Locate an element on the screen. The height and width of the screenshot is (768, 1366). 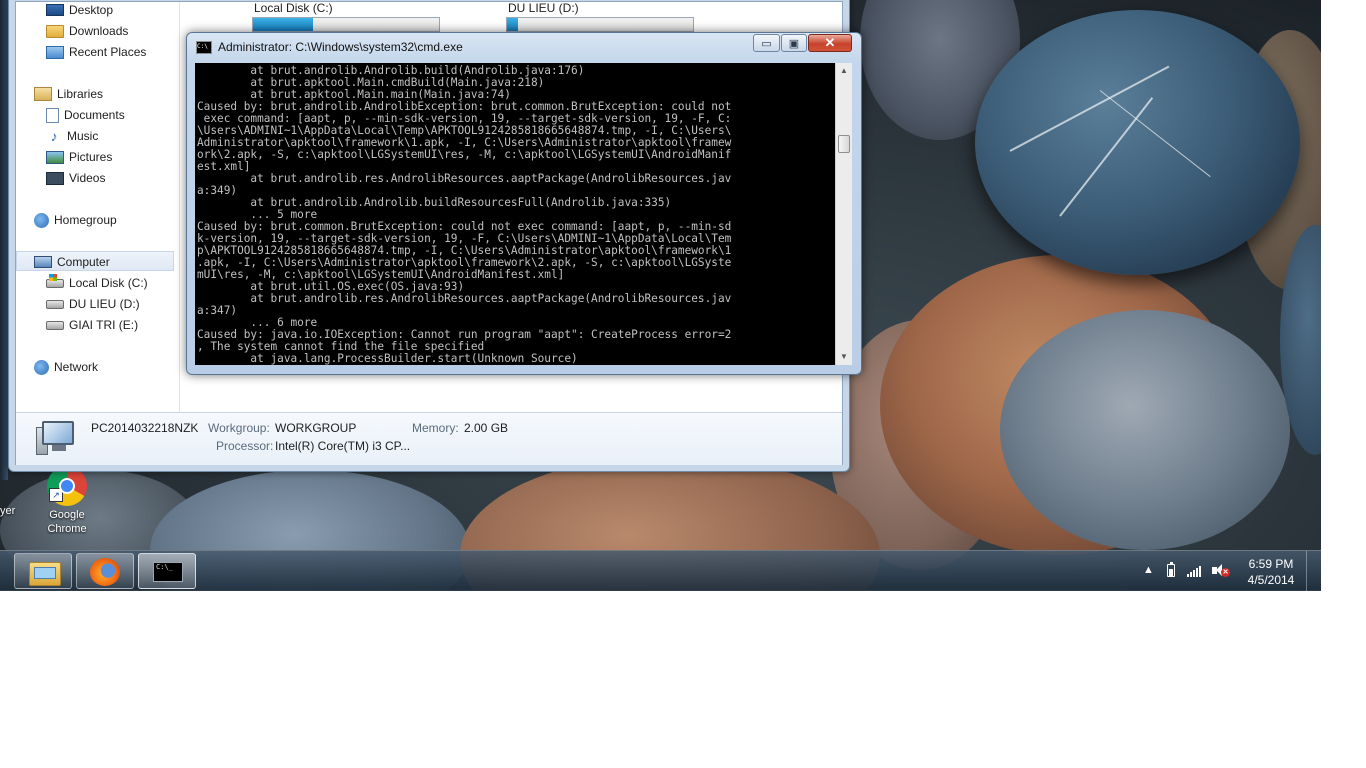
battery-icon is located at coordinates (1171, 569).